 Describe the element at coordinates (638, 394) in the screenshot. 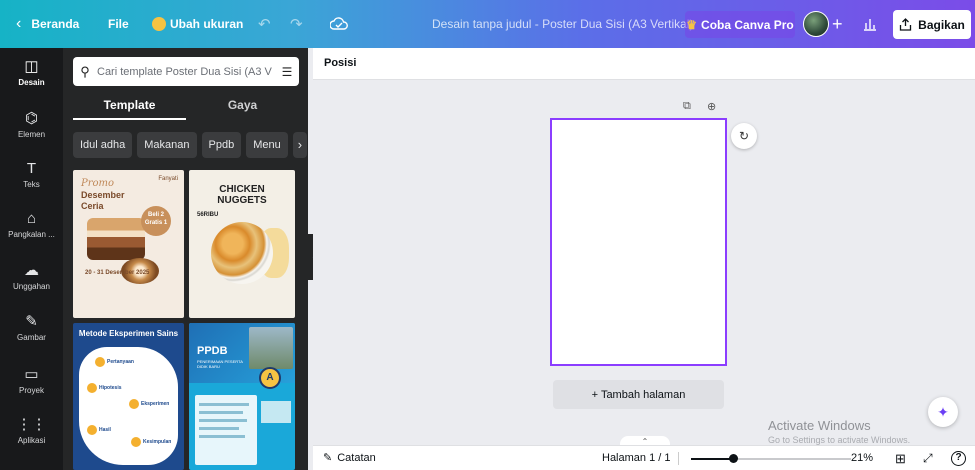

I see `add-page-button: + Tambah halaman` at that location.